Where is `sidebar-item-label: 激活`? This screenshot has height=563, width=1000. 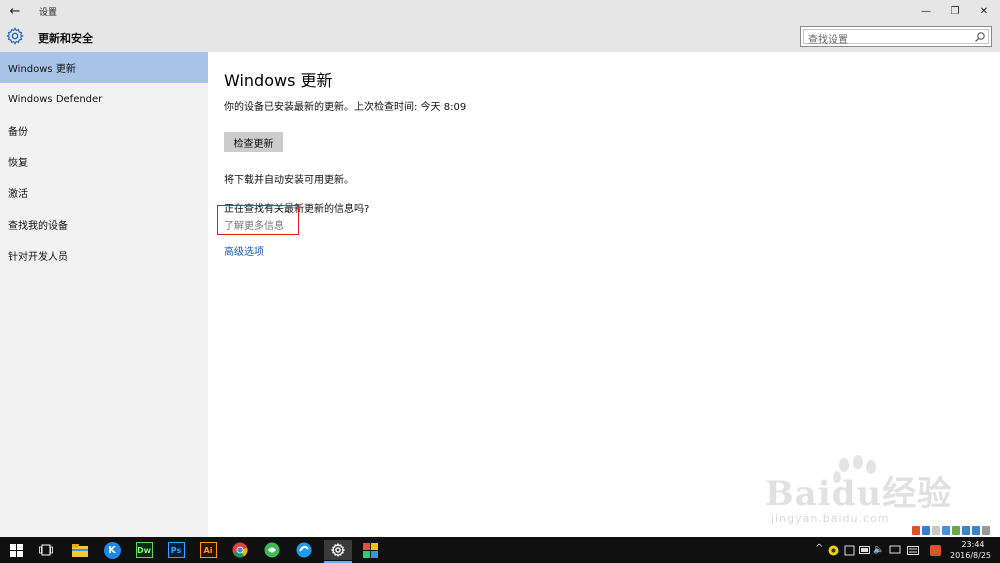
sidebar-item-label: 激活 is located at coordinates (18, 194).